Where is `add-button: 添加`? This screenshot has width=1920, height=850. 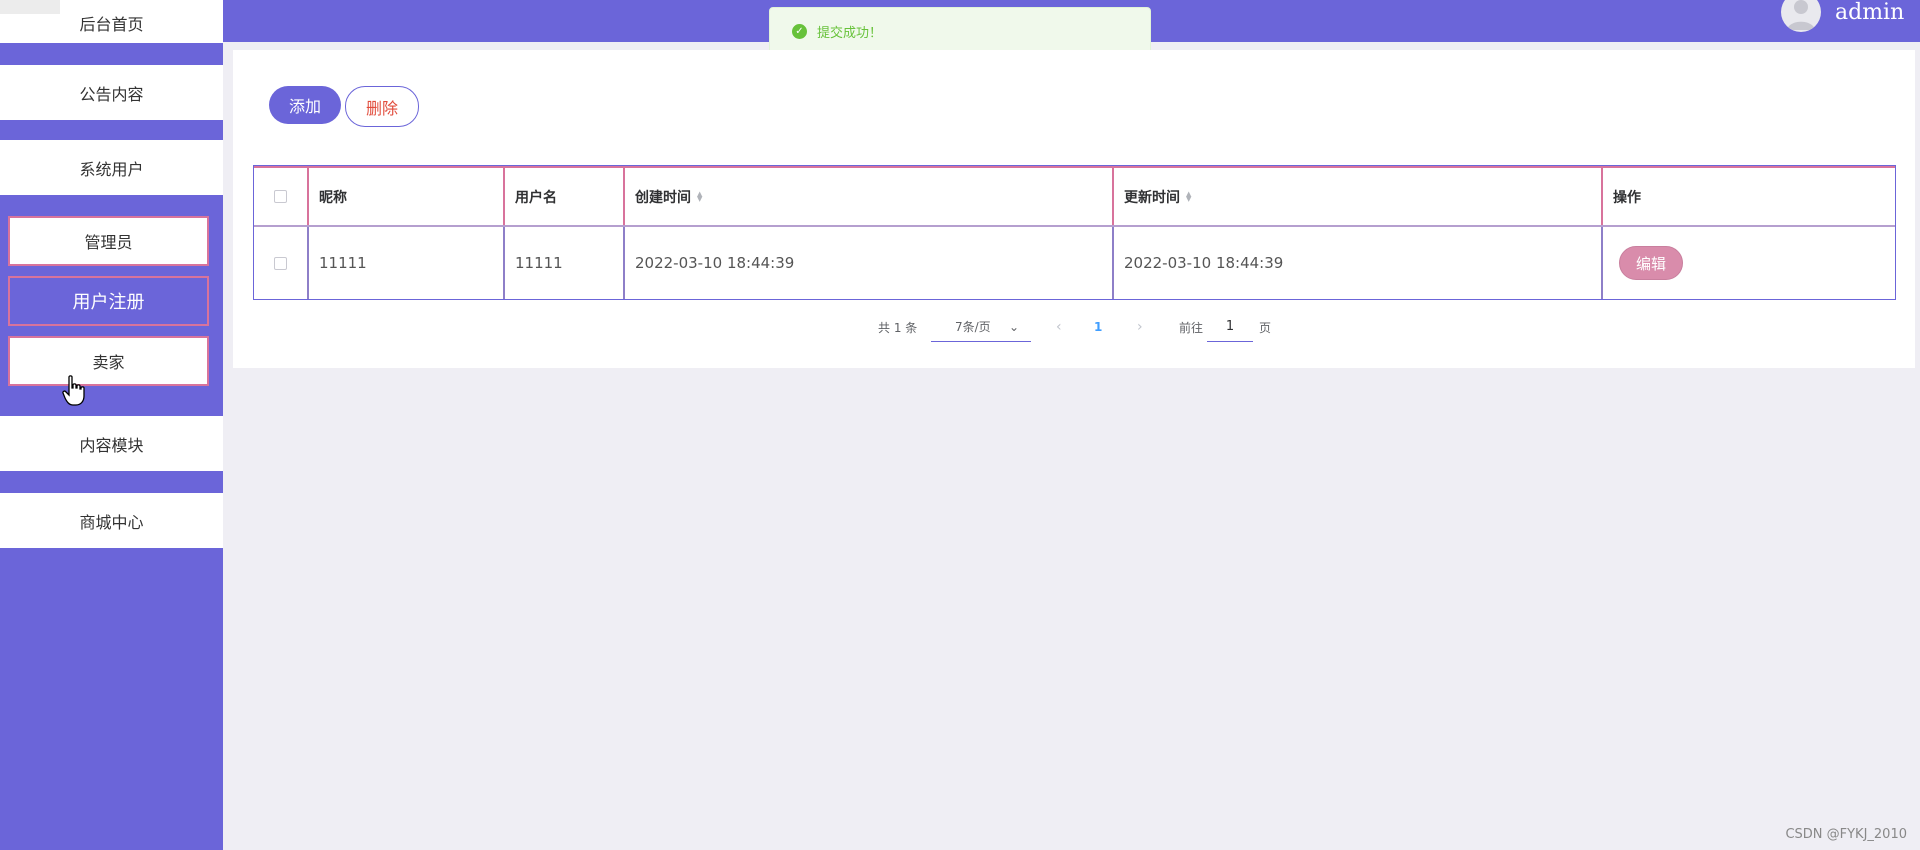
add-button: 添加 is located at coordinates (305, 105).